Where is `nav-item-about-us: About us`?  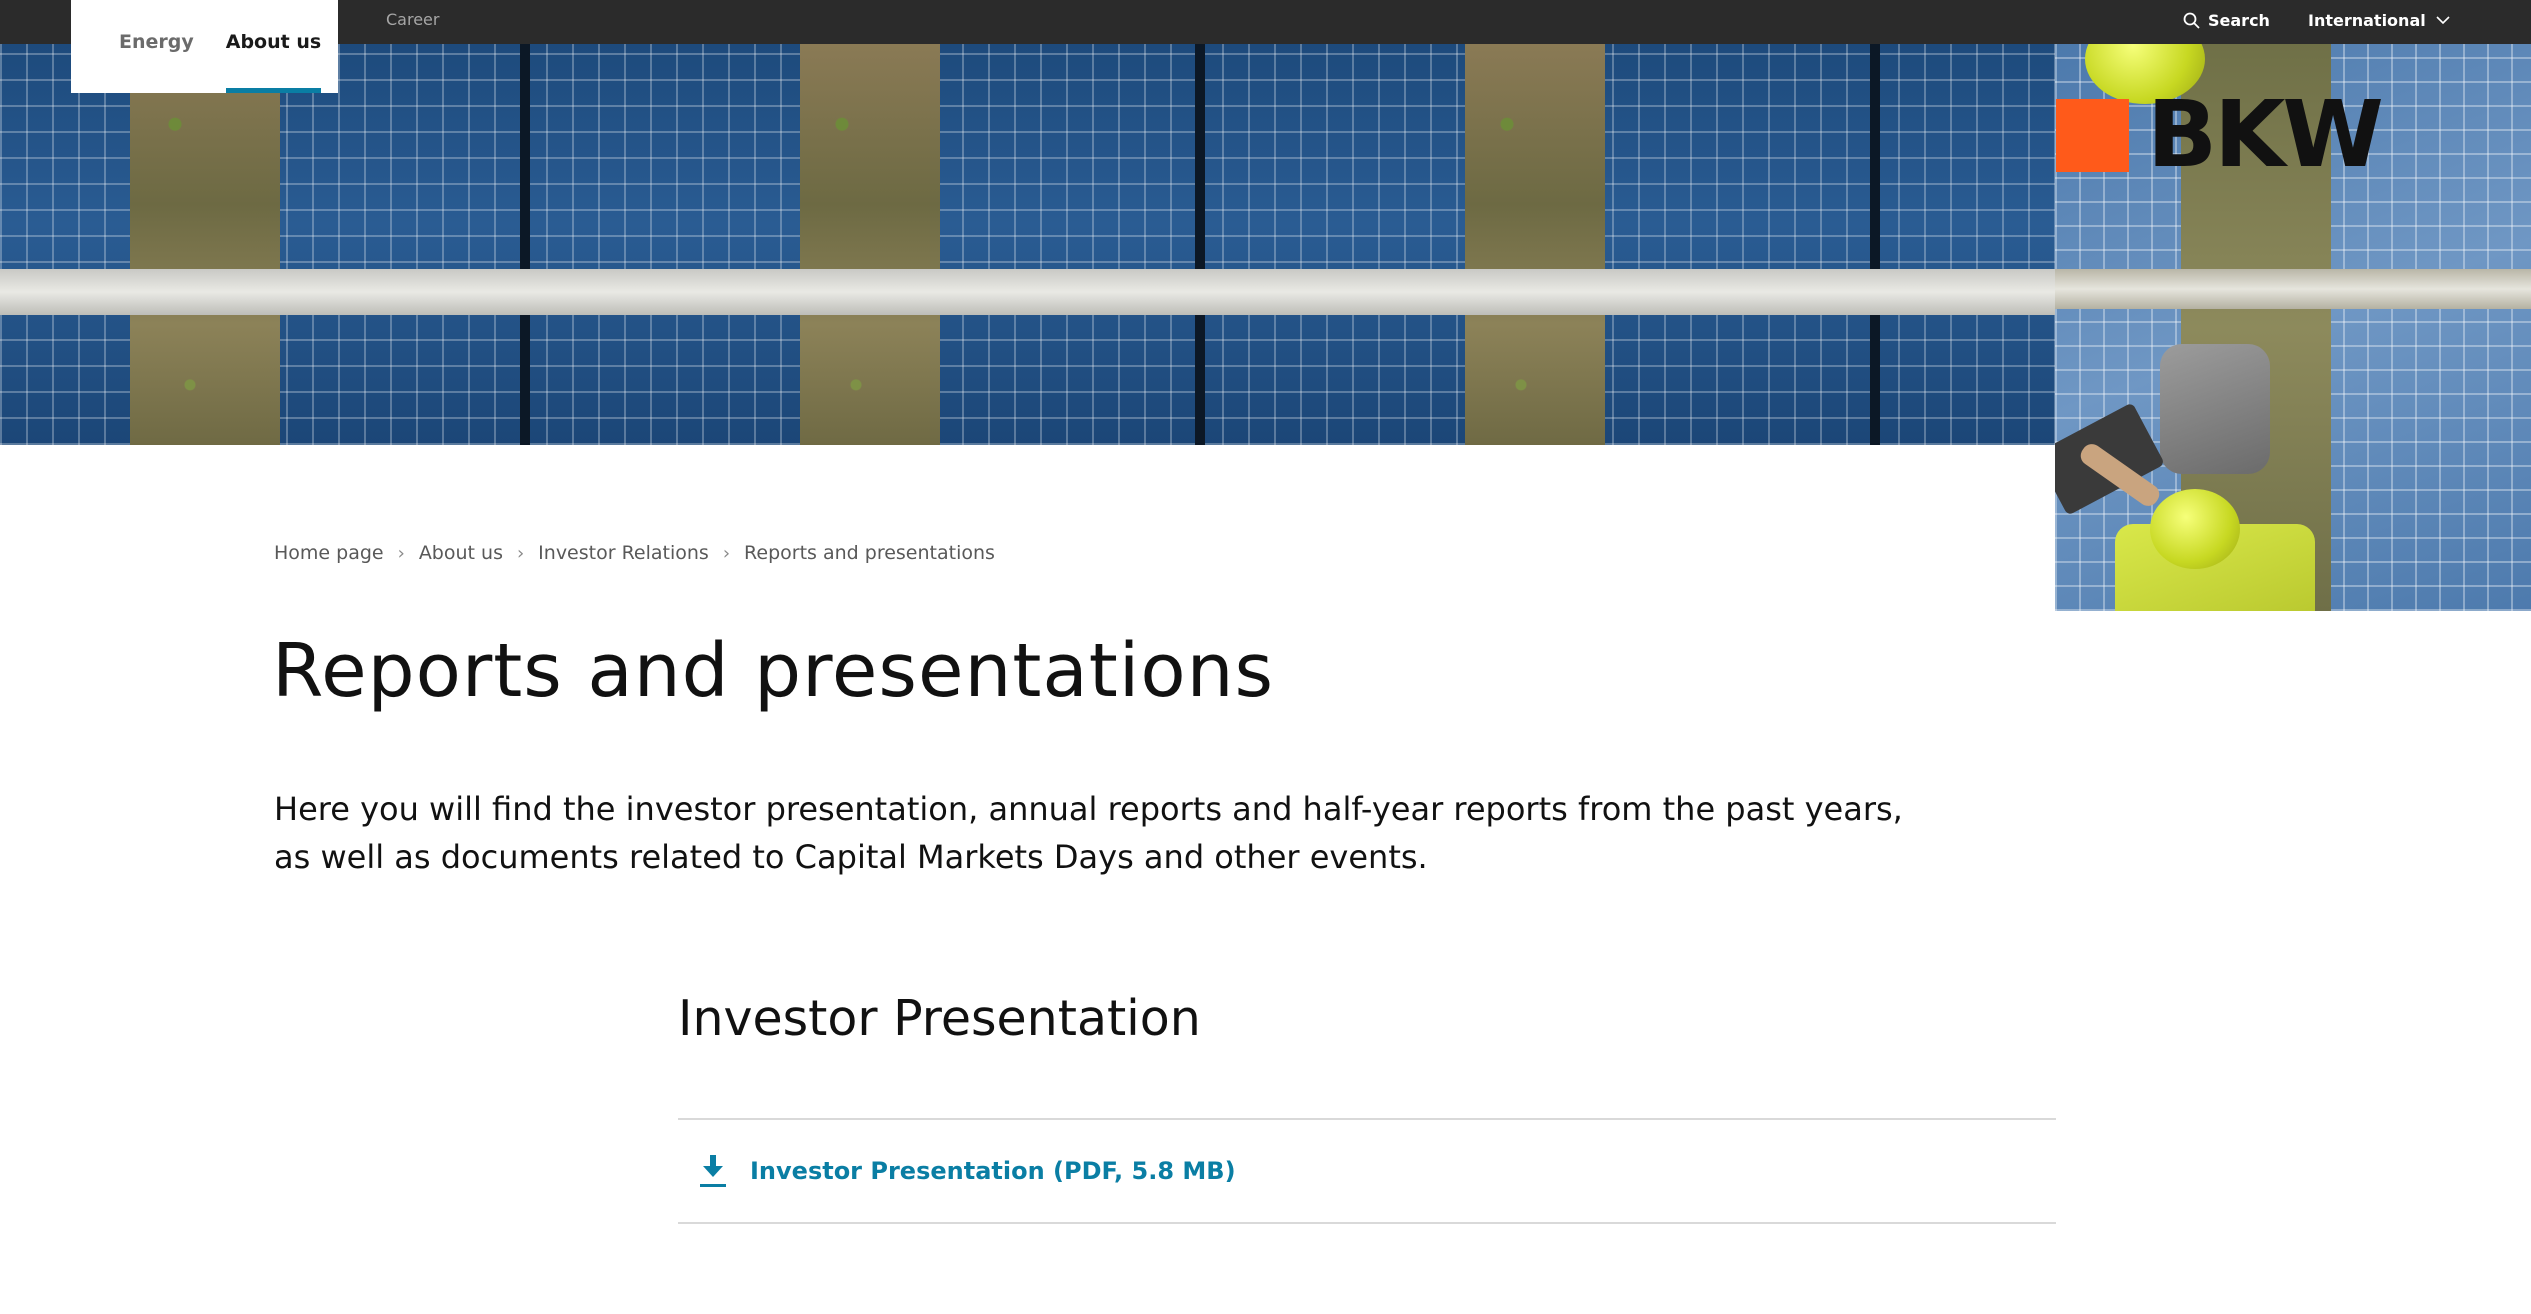 nav-item-about-us: About us is located at coordinates (273, 62).